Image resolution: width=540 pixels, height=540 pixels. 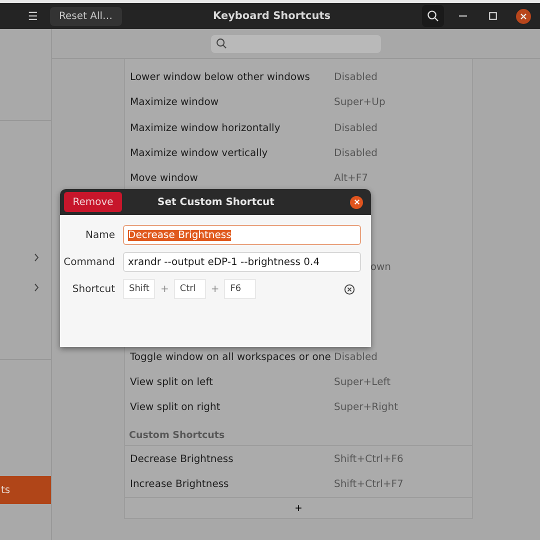 I want to click on shortcut-name: Maximize window vertically, so click(x=199, y=154).